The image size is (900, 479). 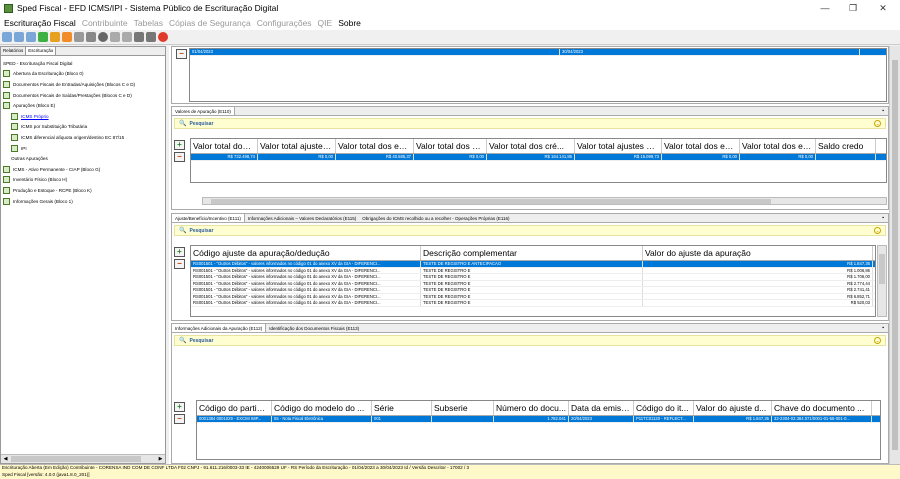 What do you see at coordinates (139, 37) in the screenshot?
I see `save-icon` at bounding box center [139, 37].